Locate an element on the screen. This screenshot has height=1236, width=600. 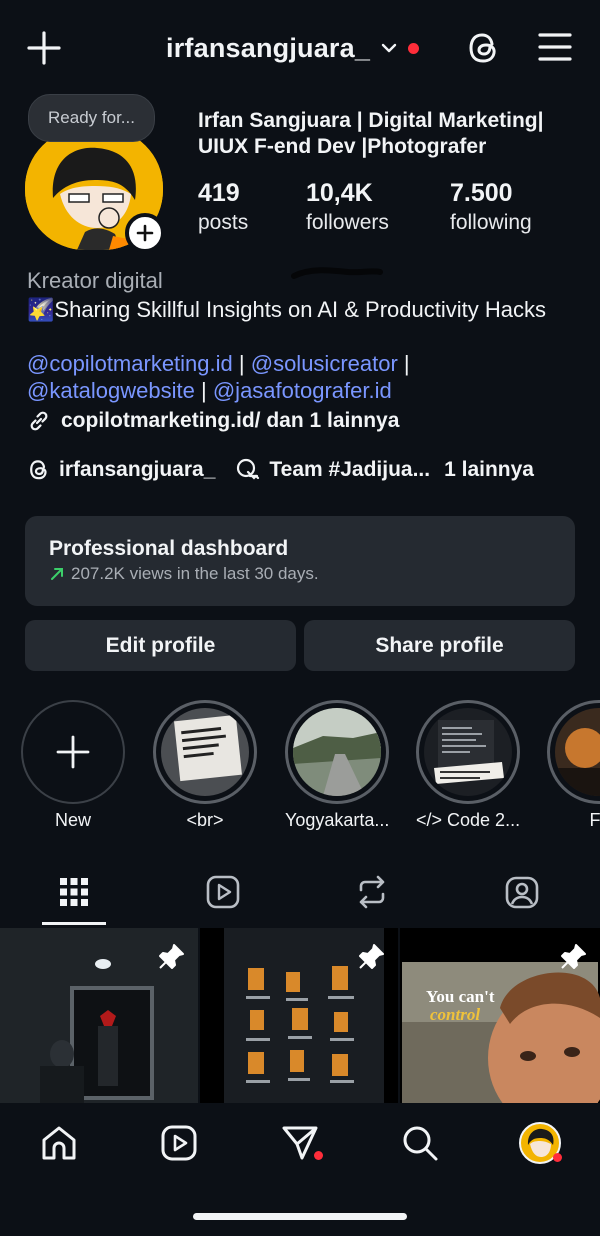
more-badges: 1 lainnya is located at coordinates (489, 470).